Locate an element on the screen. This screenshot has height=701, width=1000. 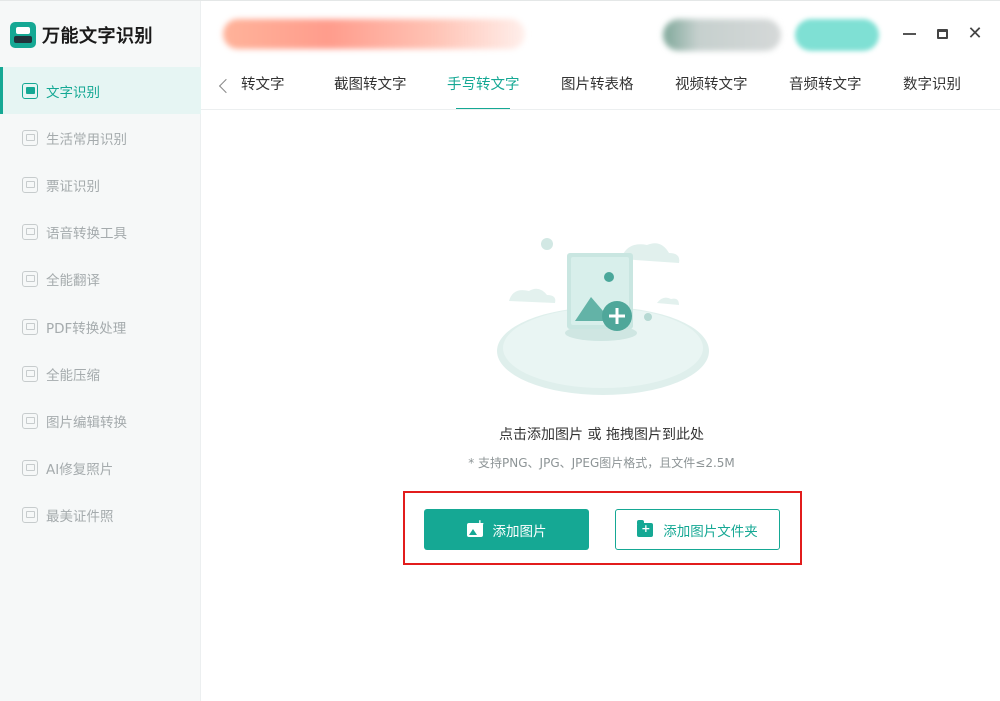
sidebar-item-pdf: PDF转换处理 is located at coordinates (100, 326).